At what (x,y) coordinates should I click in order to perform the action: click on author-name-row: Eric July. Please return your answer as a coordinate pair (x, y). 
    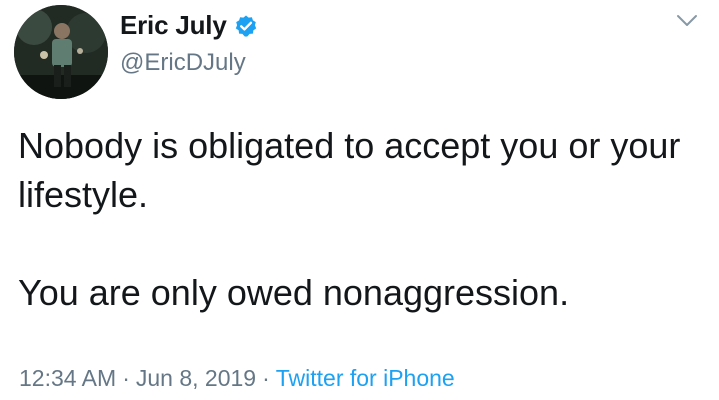
    Looking at the image, I should click on (189, 25).